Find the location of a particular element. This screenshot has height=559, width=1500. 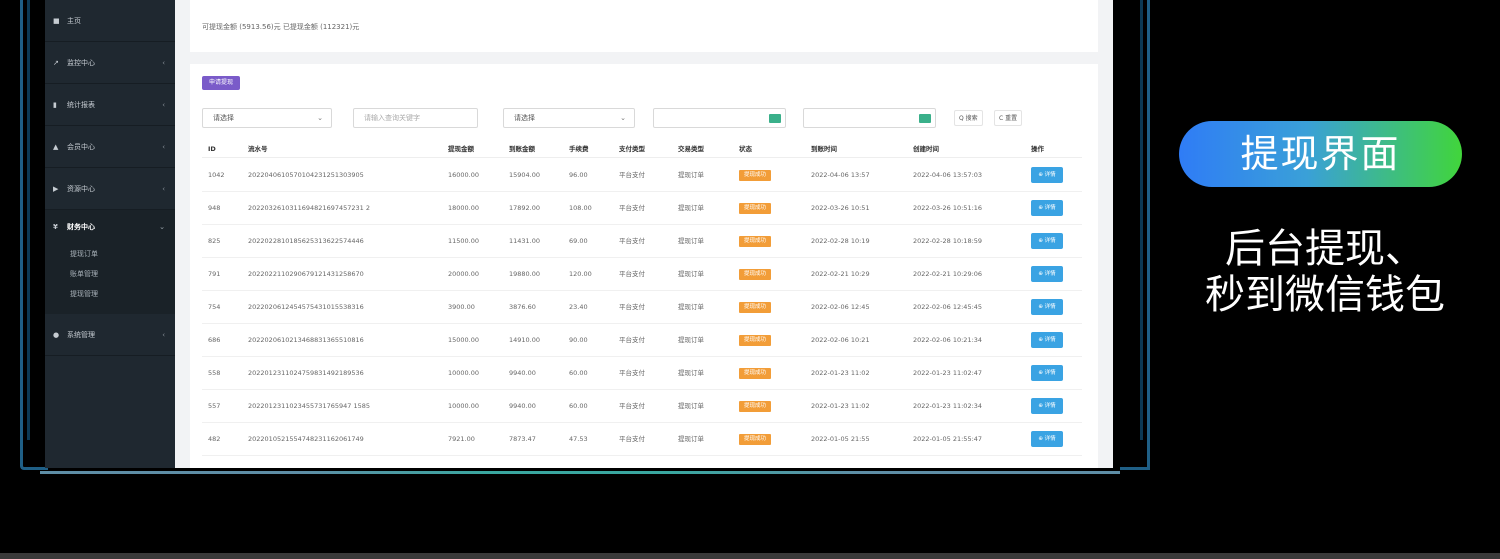

cell-fee: 96.00 is located at coordinates (578, 175).